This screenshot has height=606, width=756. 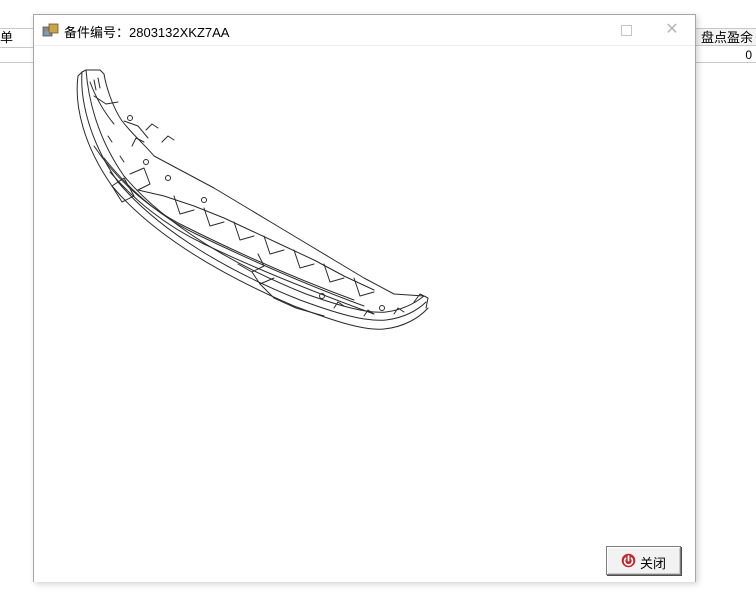 What do you see at coordinates (725, 55) in the screenshot?
I see `background-cell-surplus-value: 0` at bounding box center [725, 55].